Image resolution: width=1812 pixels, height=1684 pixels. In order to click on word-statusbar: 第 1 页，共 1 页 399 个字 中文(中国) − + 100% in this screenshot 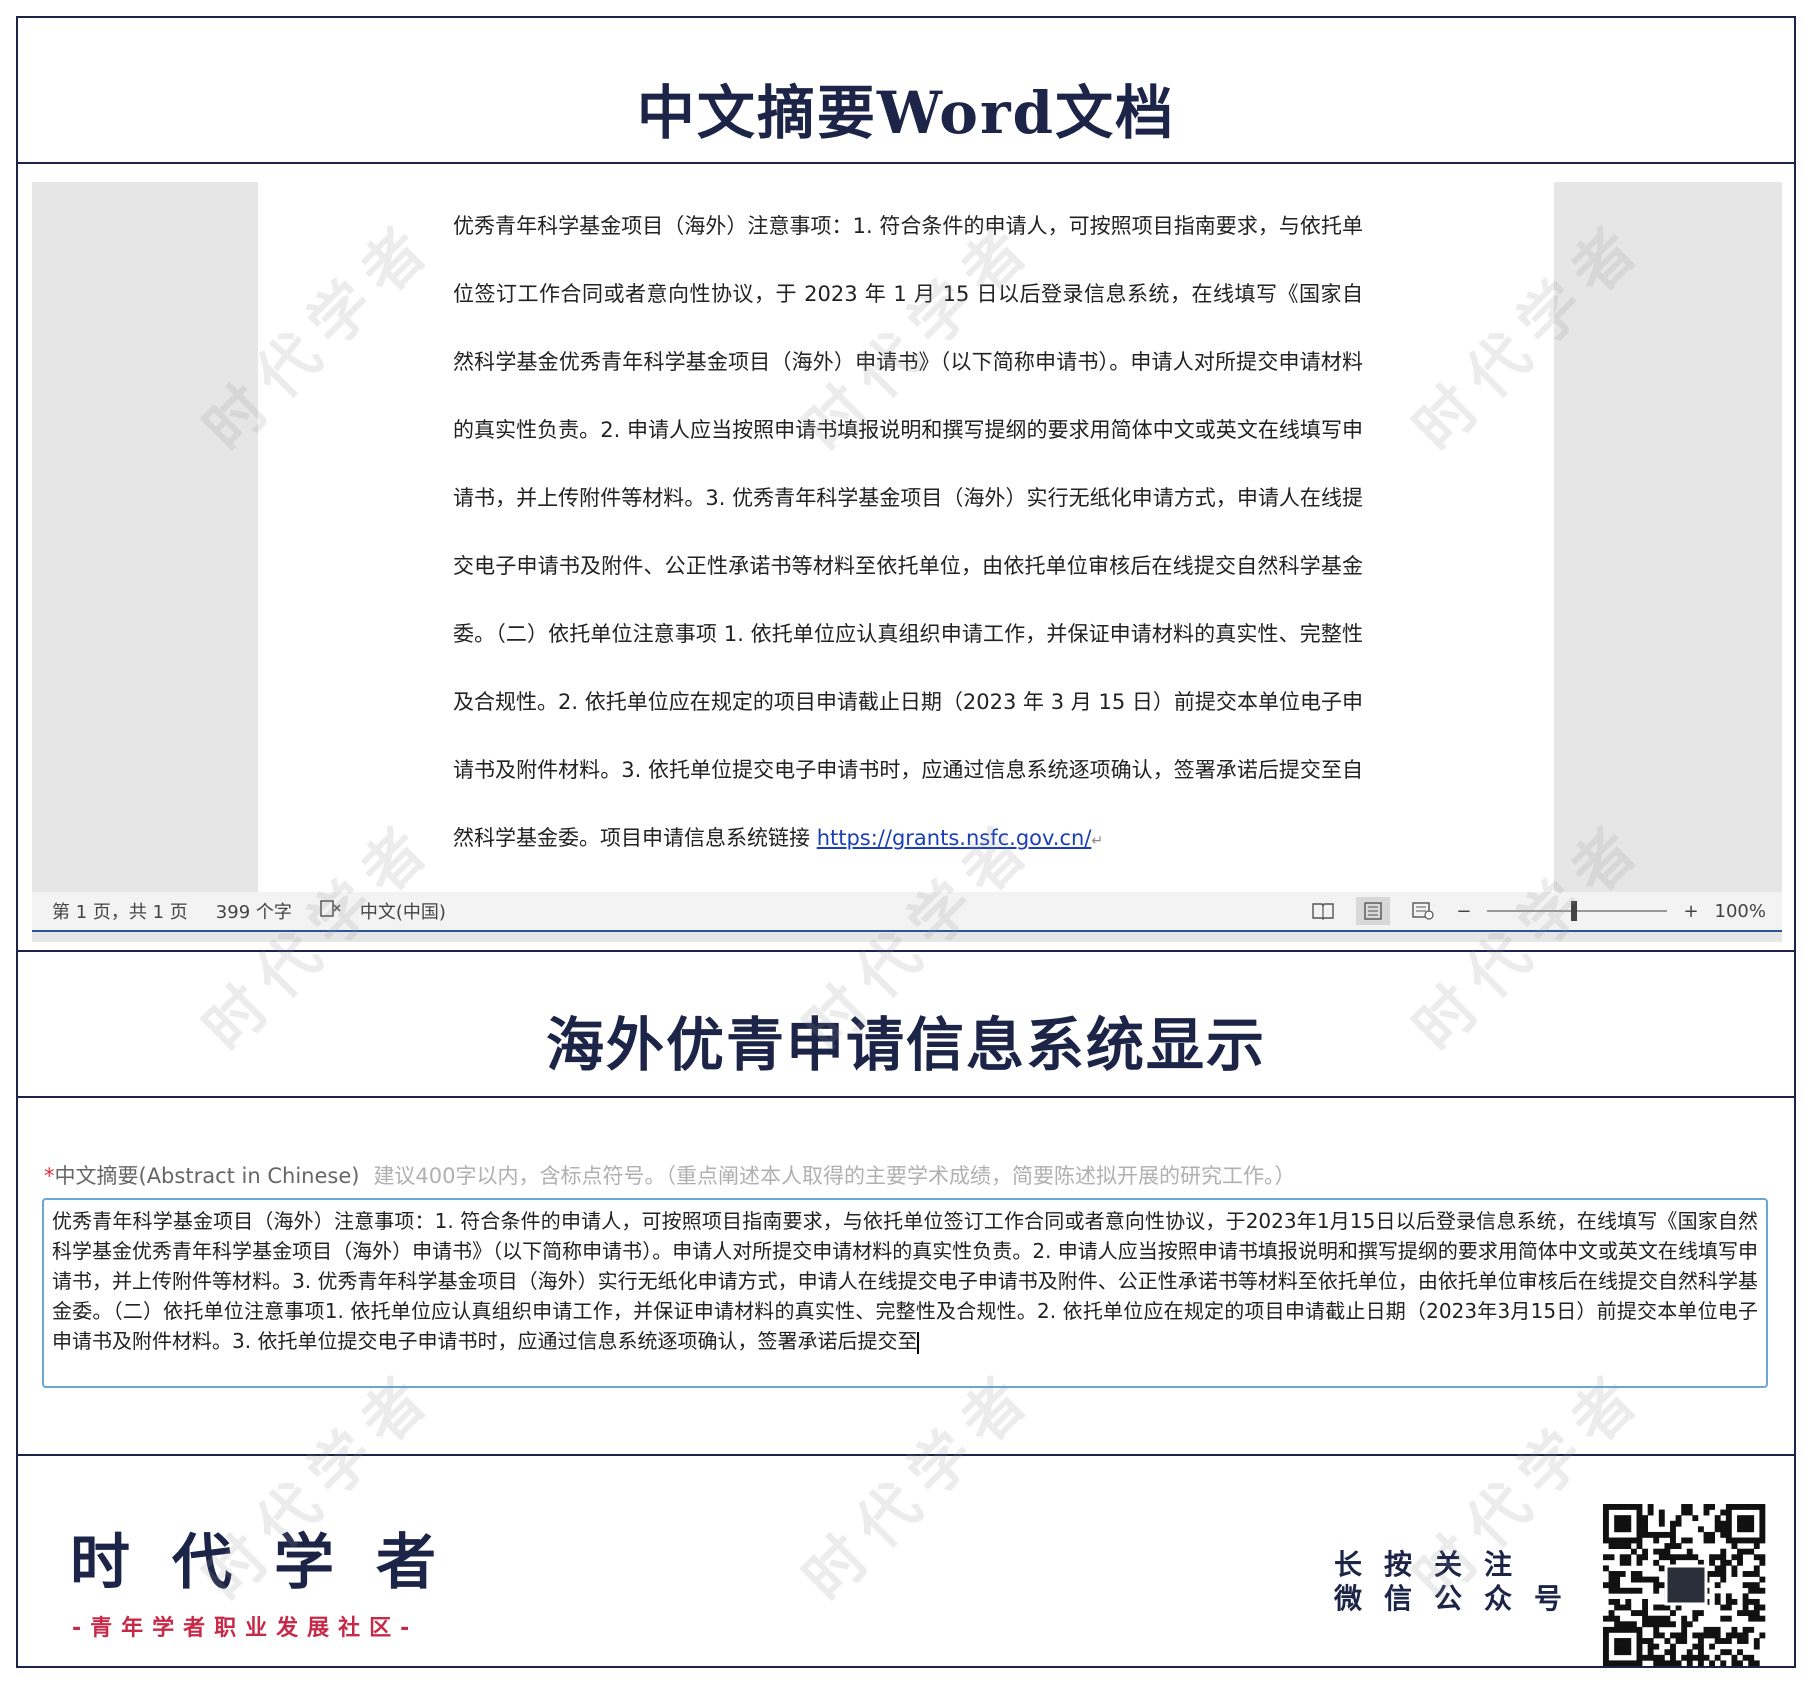, I will do `click(907, 912)`.